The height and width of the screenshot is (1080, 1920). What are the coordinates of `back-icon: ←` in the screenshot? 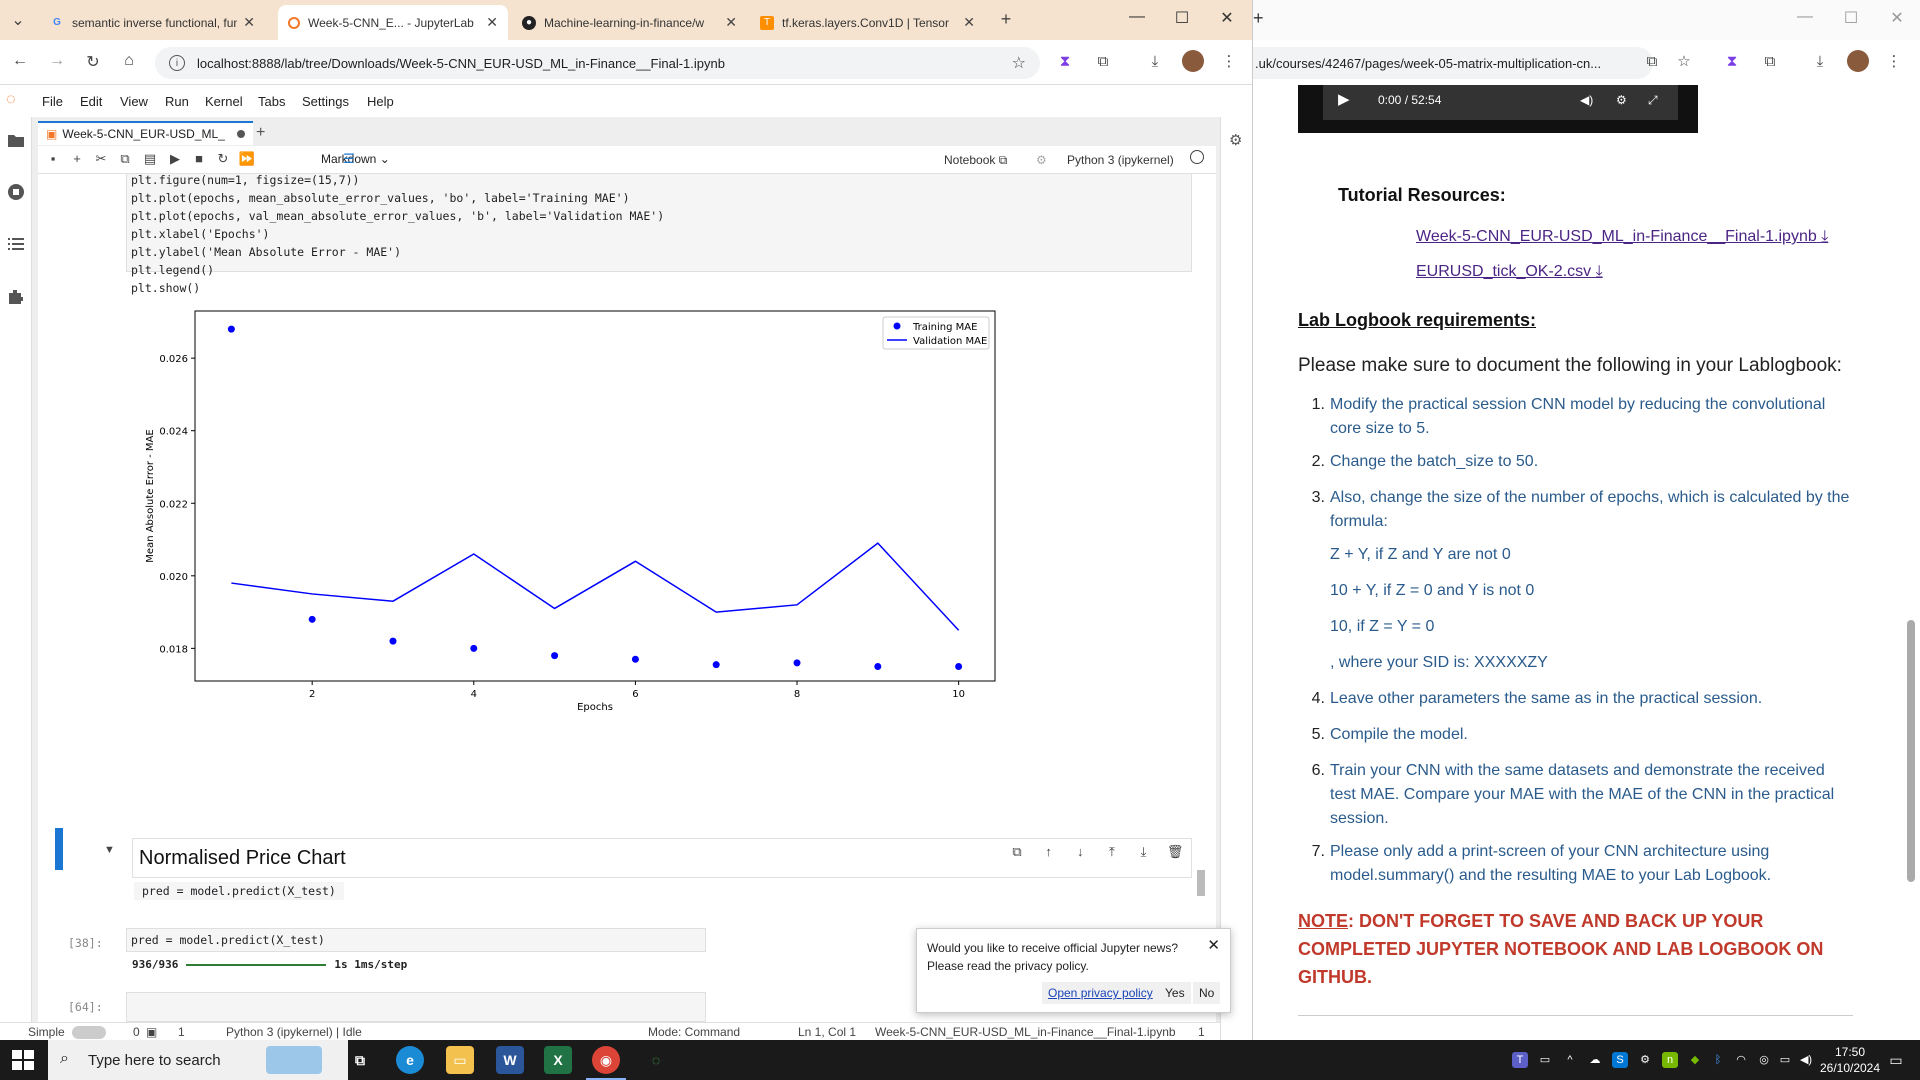 It's located at (20, 61).